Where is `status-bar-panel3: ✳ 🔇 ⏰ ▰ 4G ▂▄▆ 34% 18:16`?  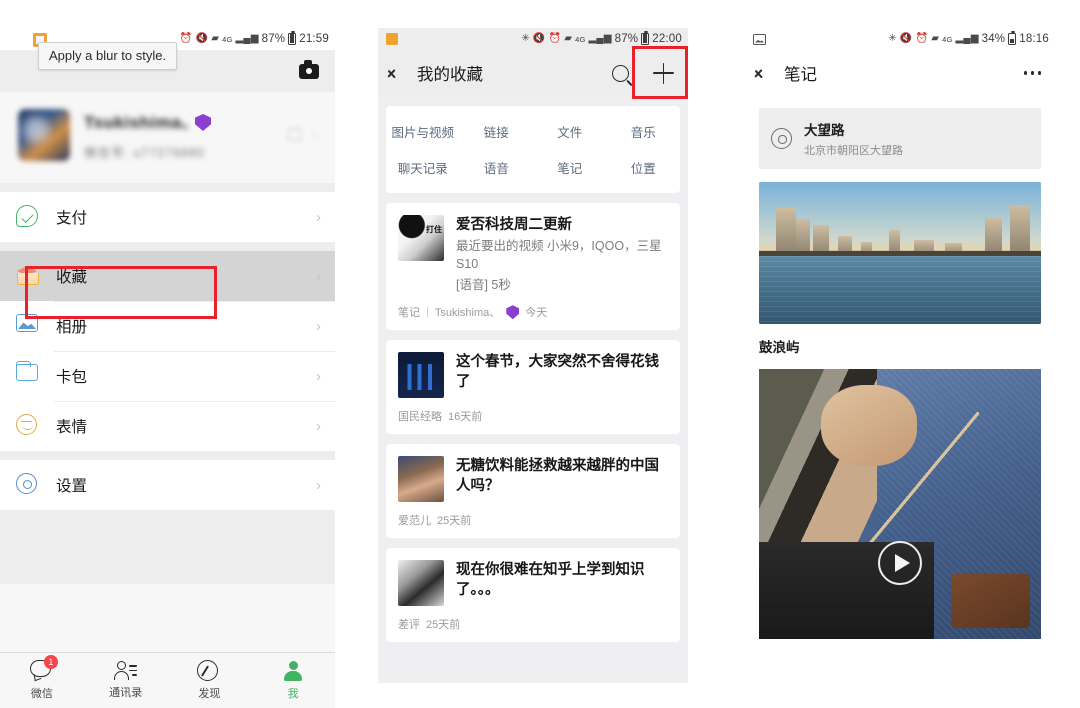 status-bar-panel3: ✳ 🔇 ⏰ ▰ 4G ▂▄▆ 34% 18:16 is located at coordinates (900, 39).